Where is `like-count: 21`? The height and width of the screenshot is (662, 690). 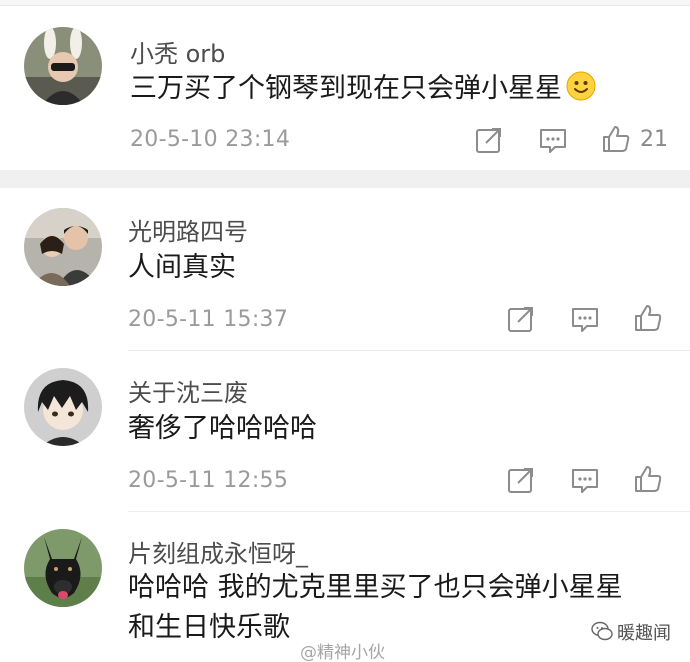 like-count: 21 is located at coordinates (654, 139).